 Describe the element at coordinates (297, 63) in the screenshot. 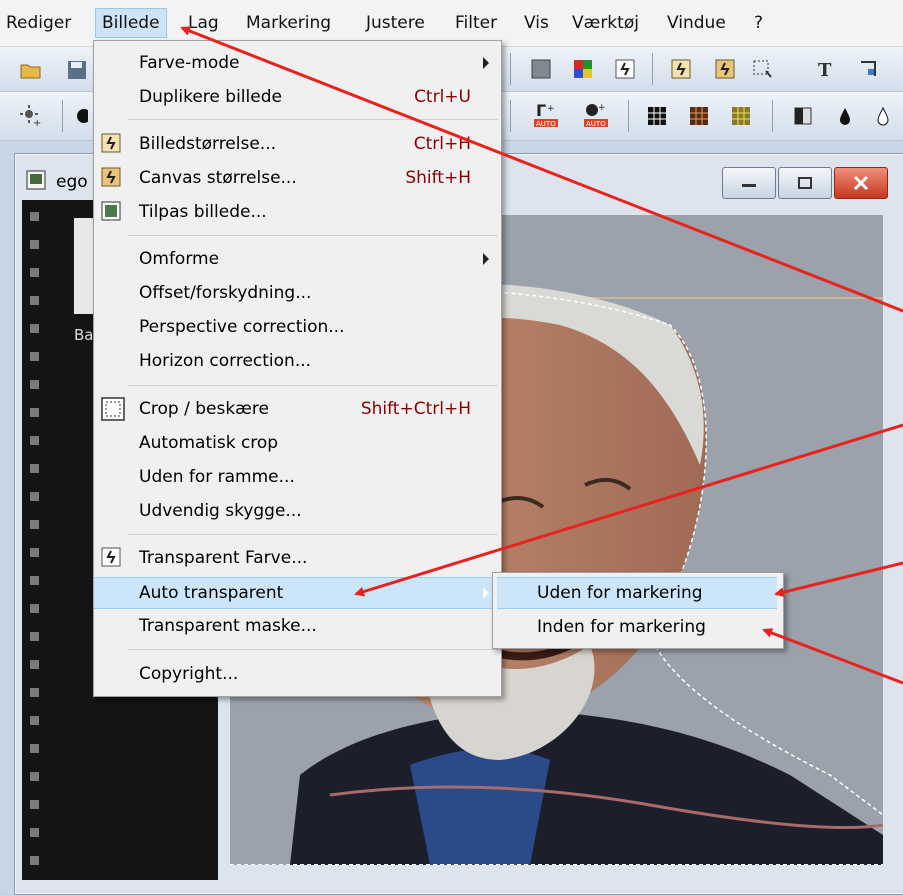

I see `menu-item-farve-mode: Farve-mode` at that location.